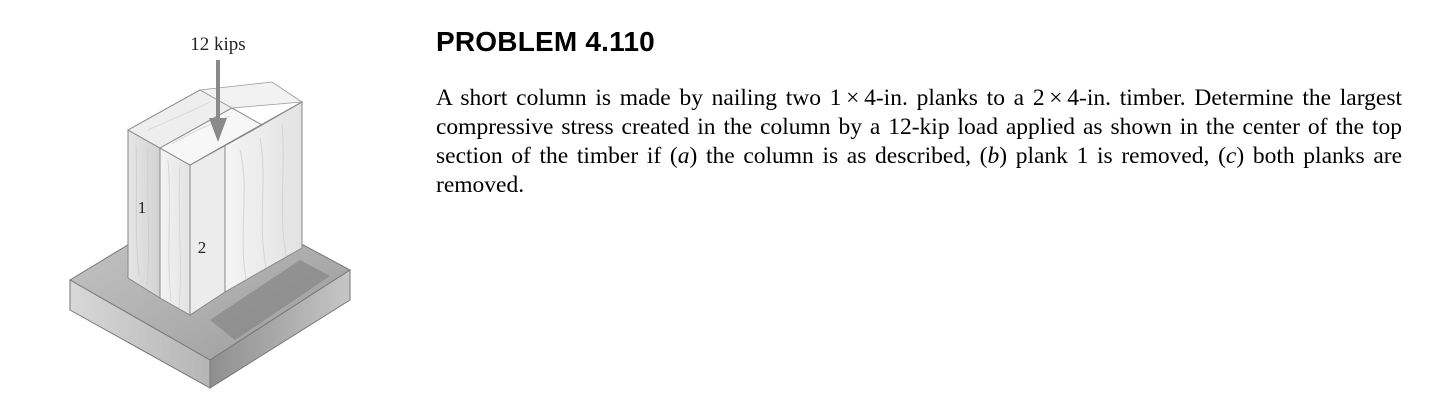 The image size is (1448, 407). What do you see at coordinates (1231, 156) in the screenshot?
I see `part-c-label: c` at bounding box center [1231, 156].